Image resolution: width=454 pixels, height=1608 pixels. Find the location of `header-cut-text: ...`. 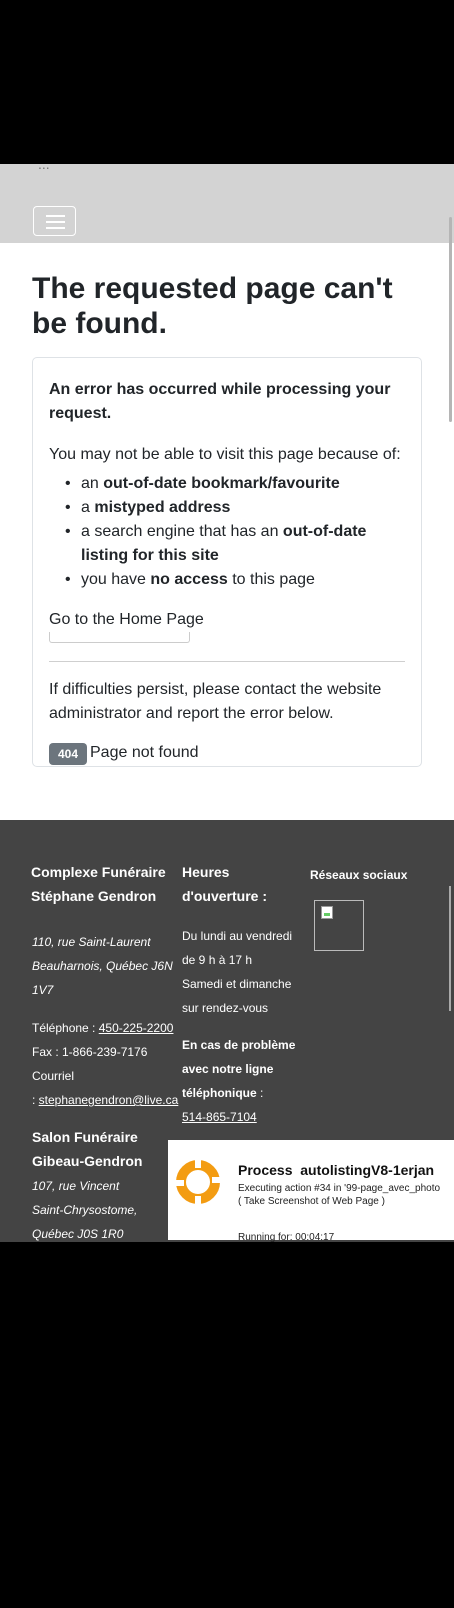

header-cut-text: ... is located at coordinates (44, 168).